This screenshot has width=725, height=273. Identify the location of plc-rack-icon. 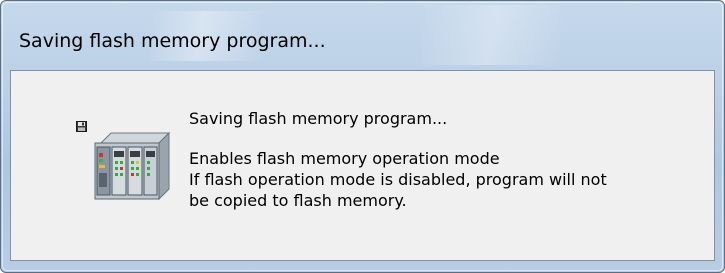
(132, 166).